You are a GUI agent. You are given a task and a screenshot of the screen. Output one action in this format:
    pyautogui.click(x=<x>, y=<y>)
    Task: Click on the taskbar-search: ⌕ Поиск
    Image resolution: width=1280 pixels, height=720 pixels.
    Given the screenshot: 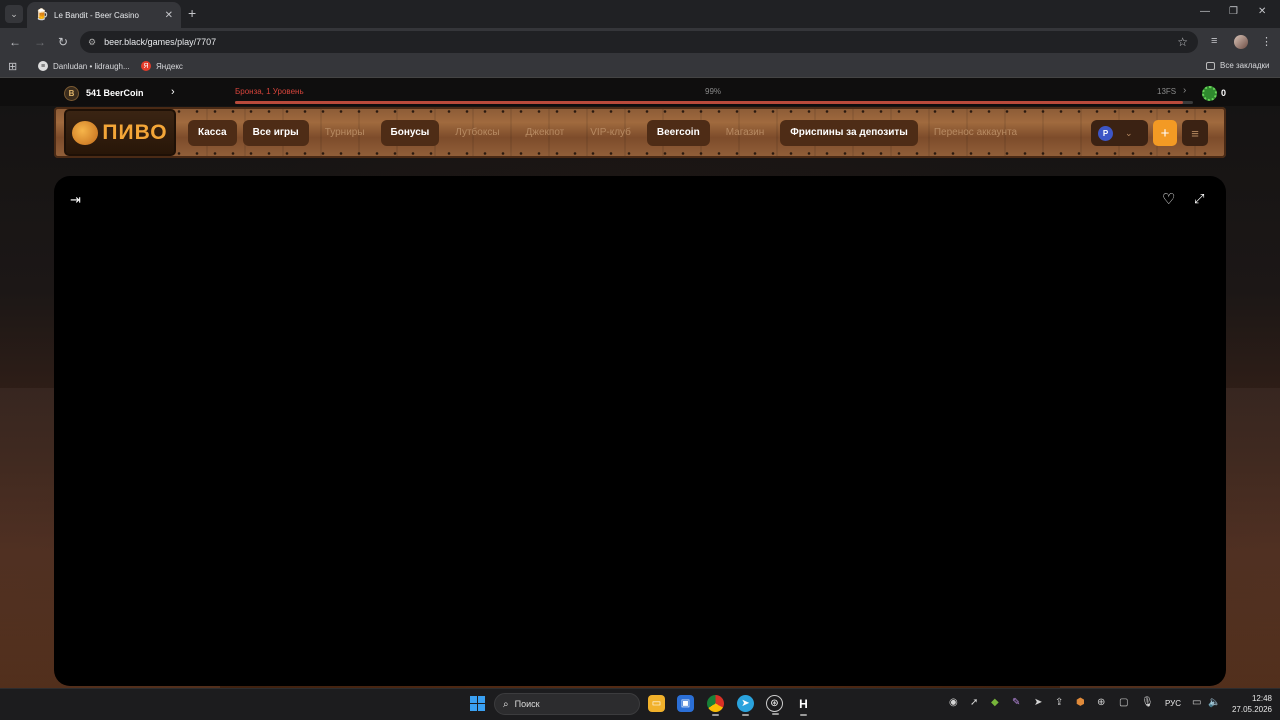 What is the action you would take?
    pyautogui.click(x=567, y=704)
    